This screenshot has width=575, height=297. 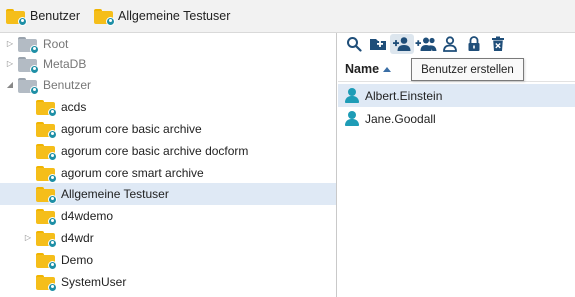 I want to click on breadcrumb-item-allgemeine-testuser: Allgemeine Testuser, so click(x=162, y=17).